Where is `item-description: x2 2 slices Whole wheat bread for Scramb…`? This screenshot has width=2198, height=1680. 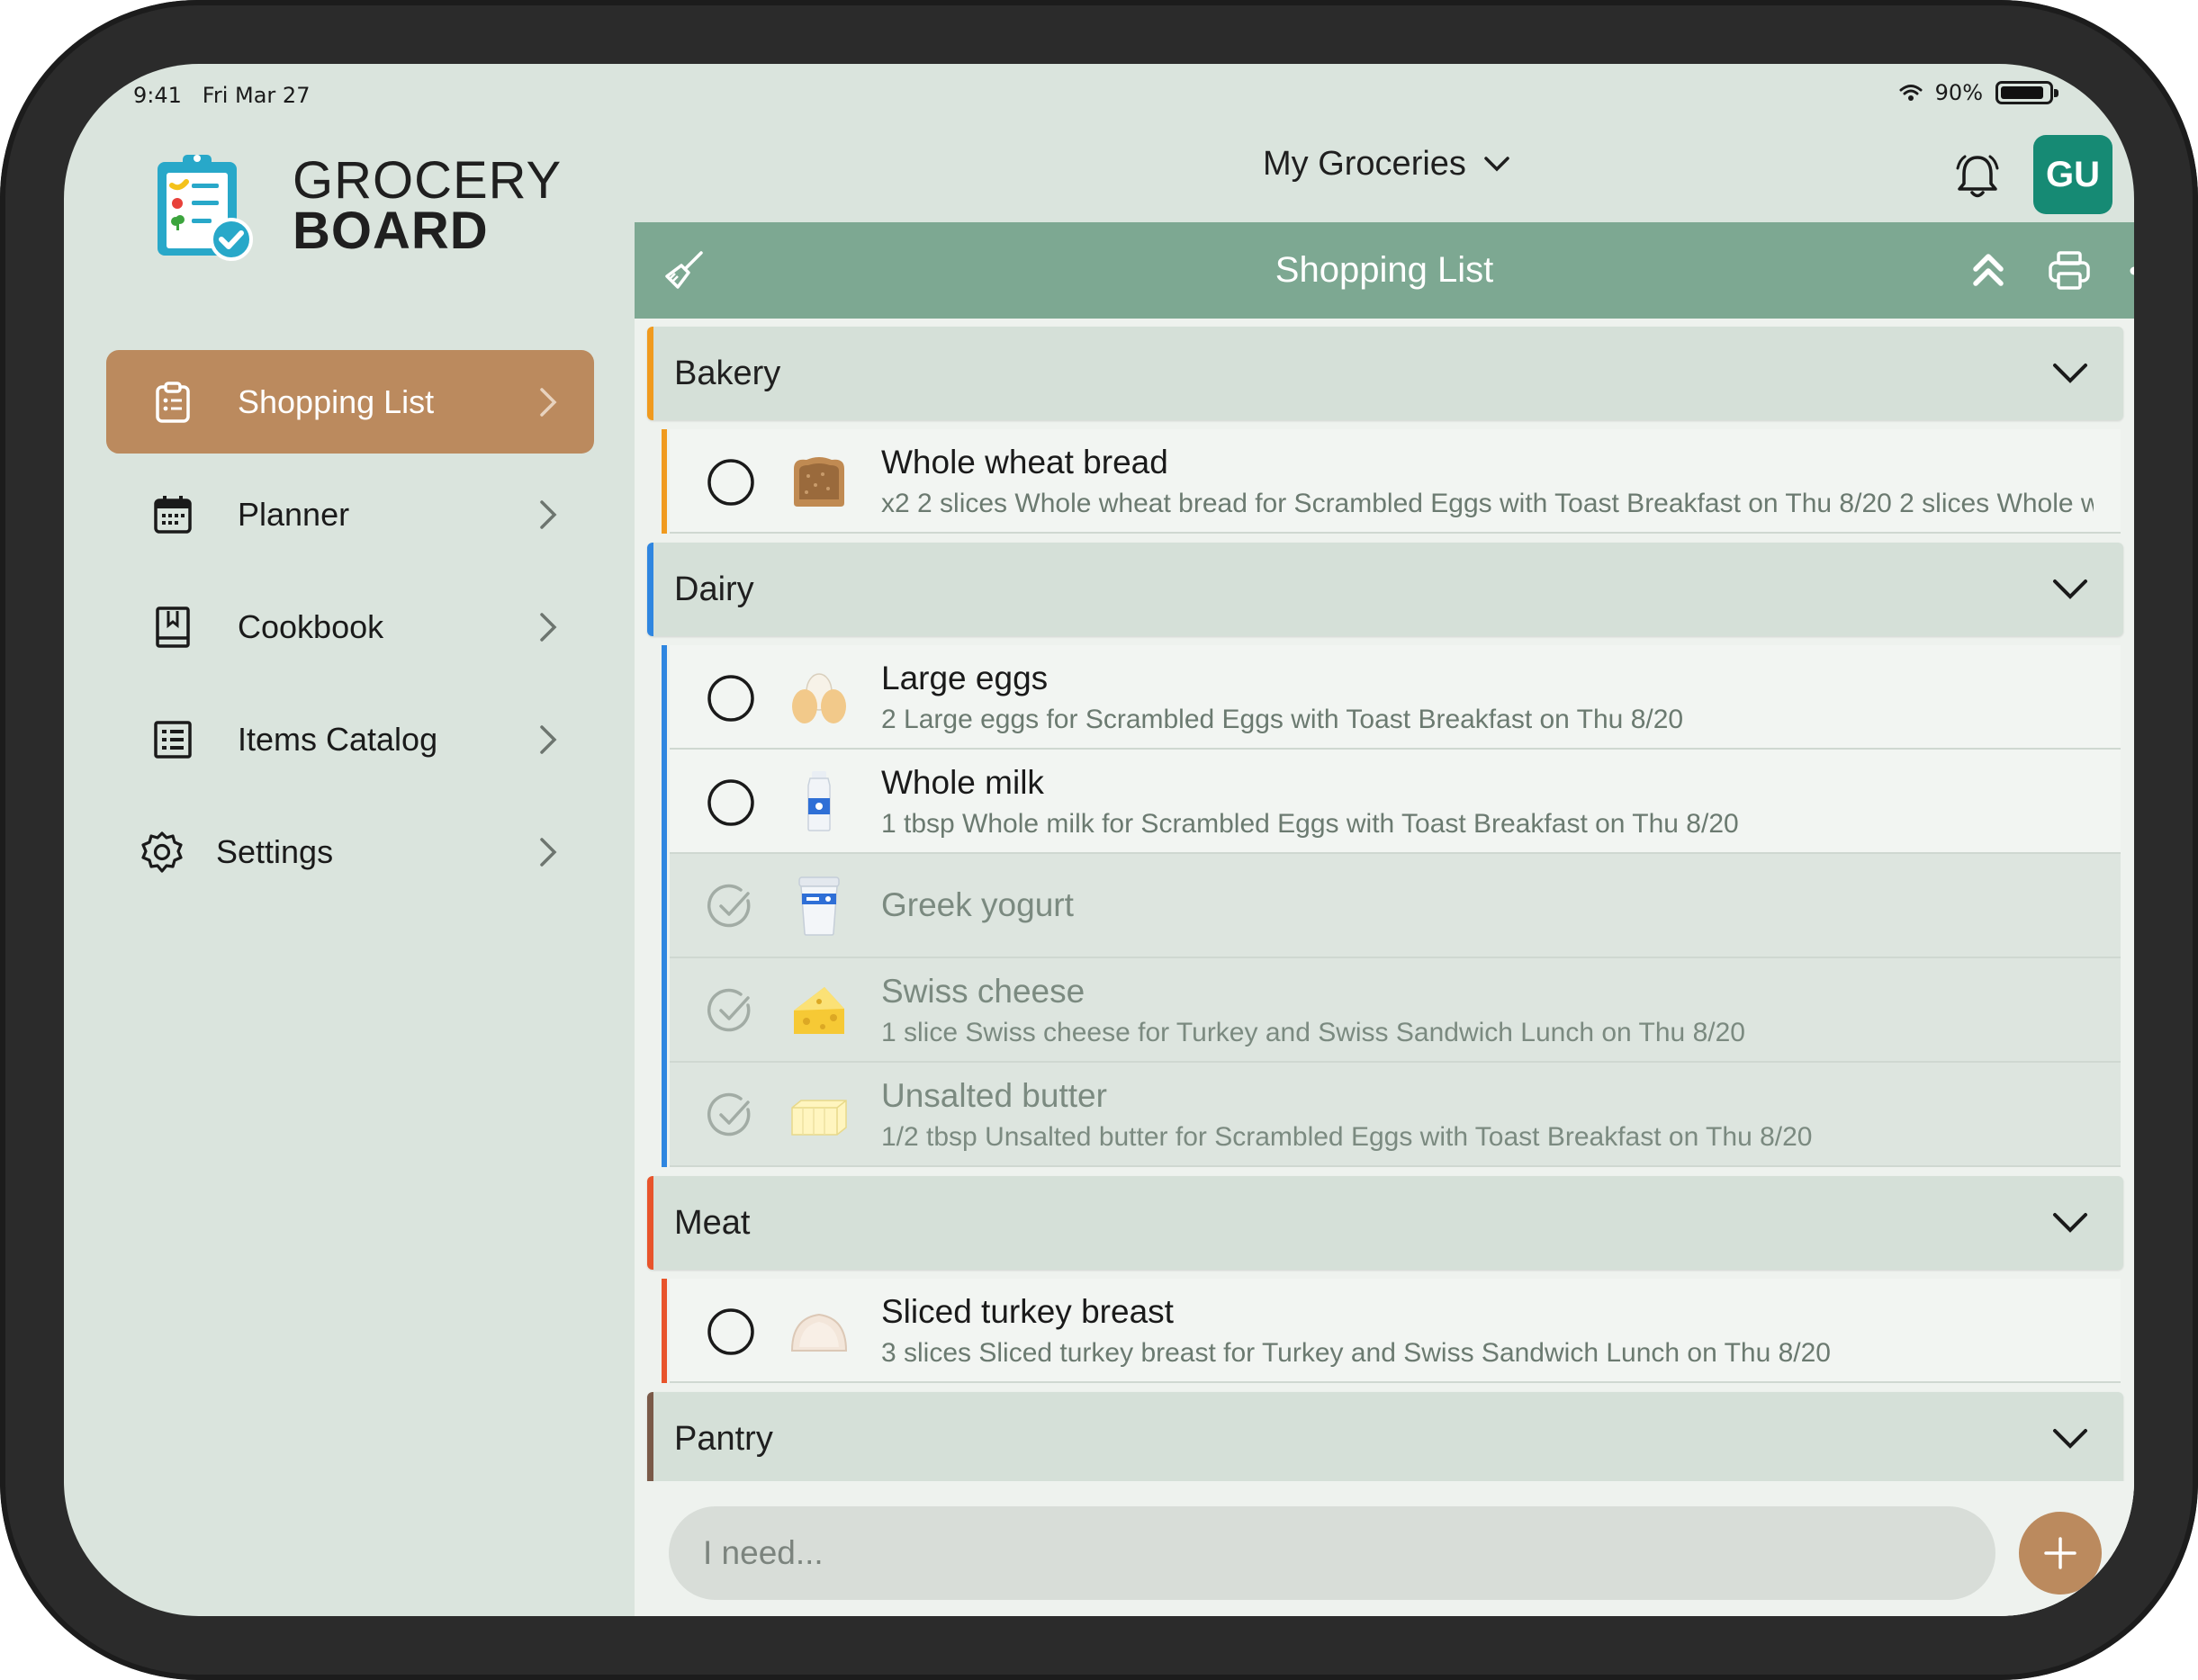
item-description: x2 2 slices Whole wheat bread for Scramb… is located at coordinates (1487, 503).